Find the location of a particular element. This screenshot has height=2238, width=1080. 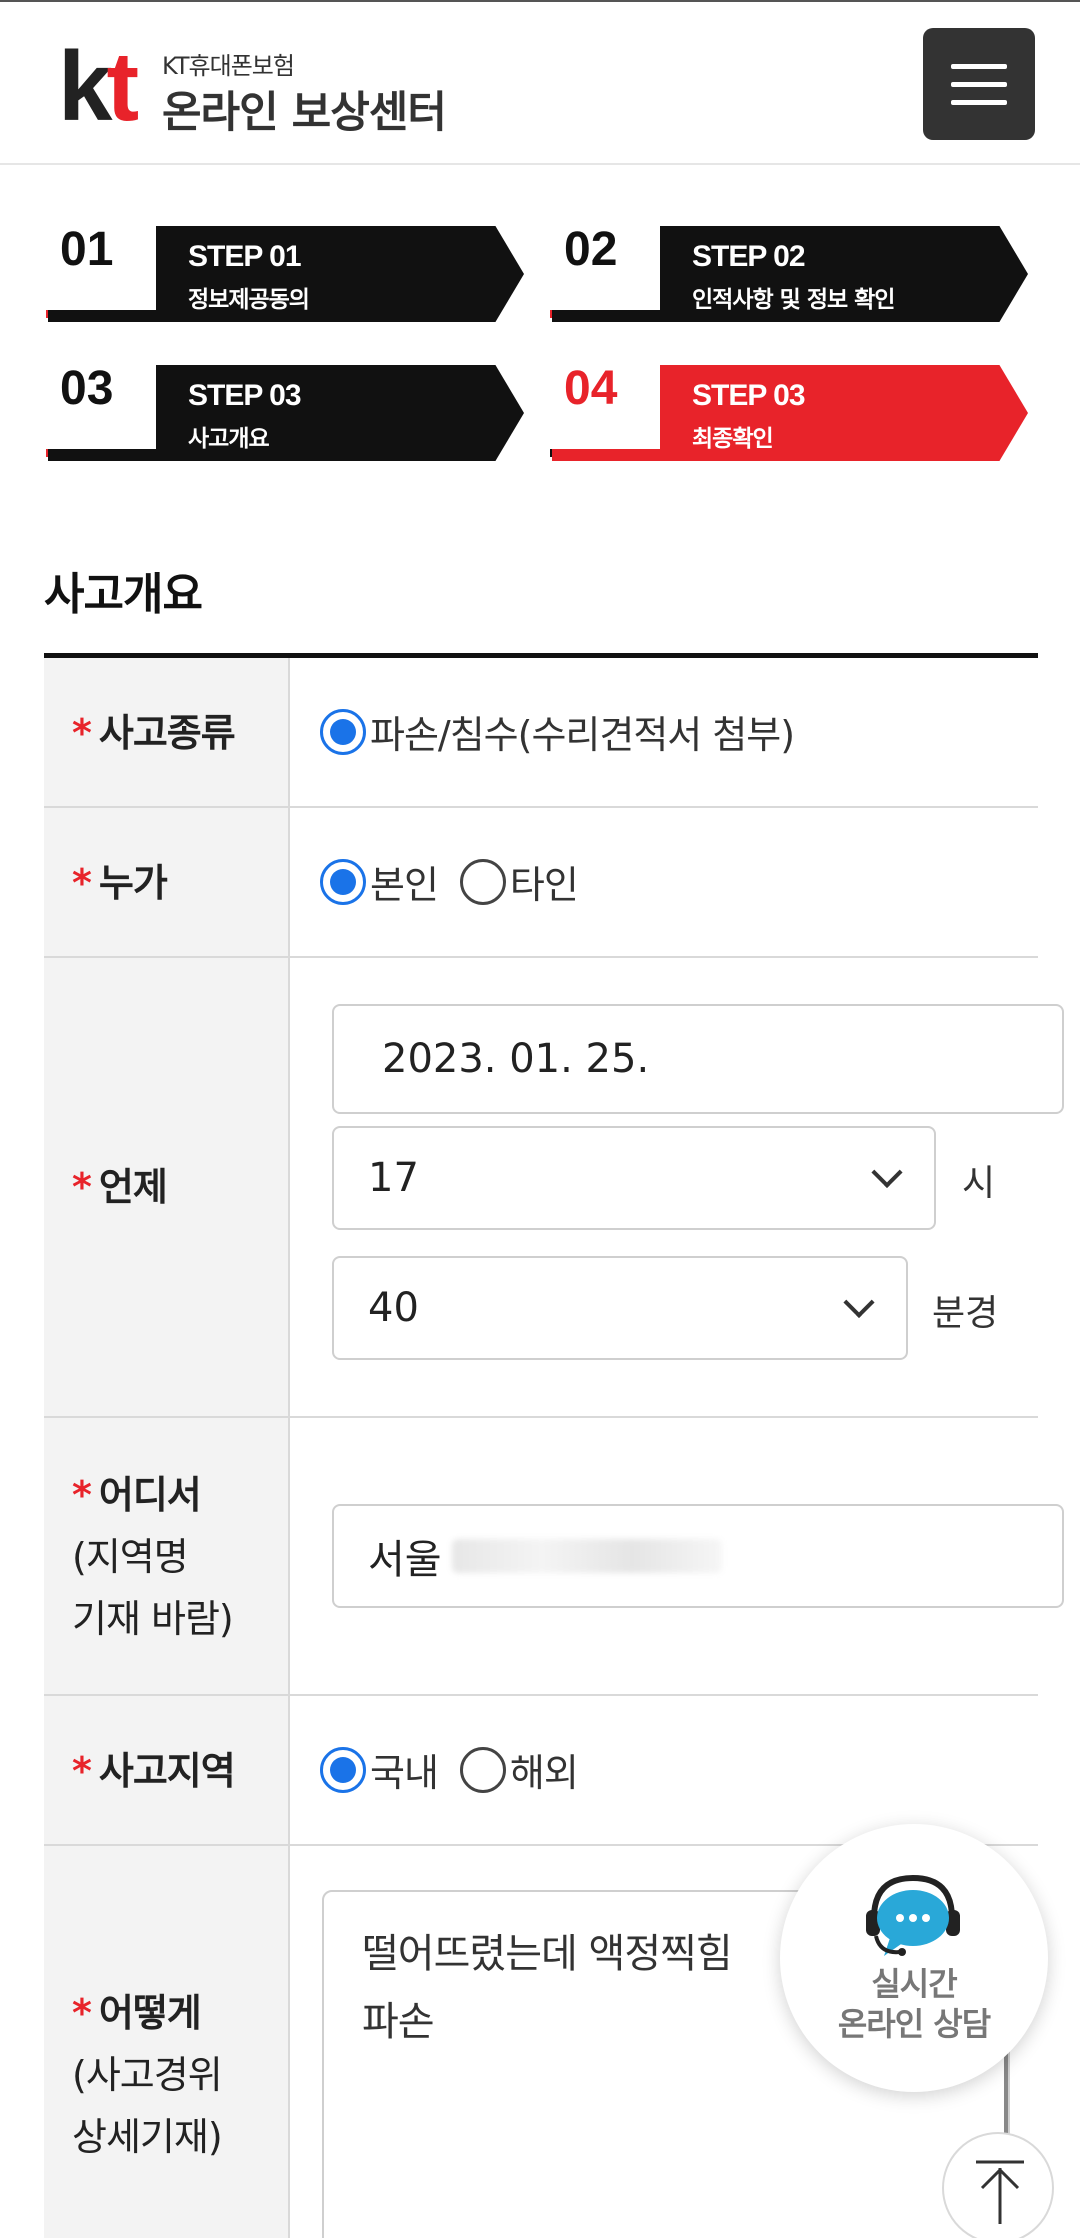

radio-label: 국내 is located at coordinates (404, 1773).